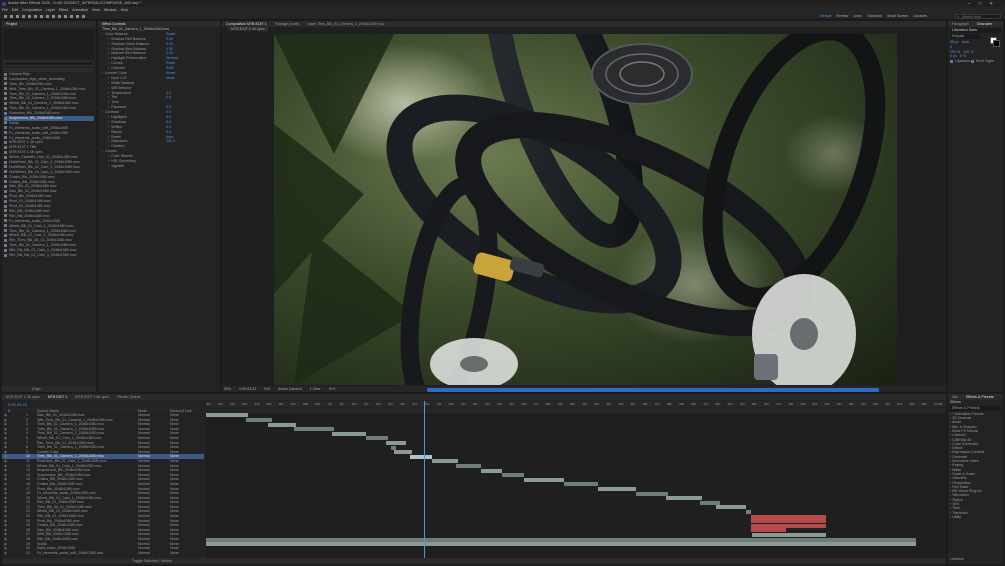 The width and height of the screenshot is (1005, 566). Describe the element at coordinates (968, 52) in the screenshot. I see `horizontal-scale-value: 100 %` at that location.